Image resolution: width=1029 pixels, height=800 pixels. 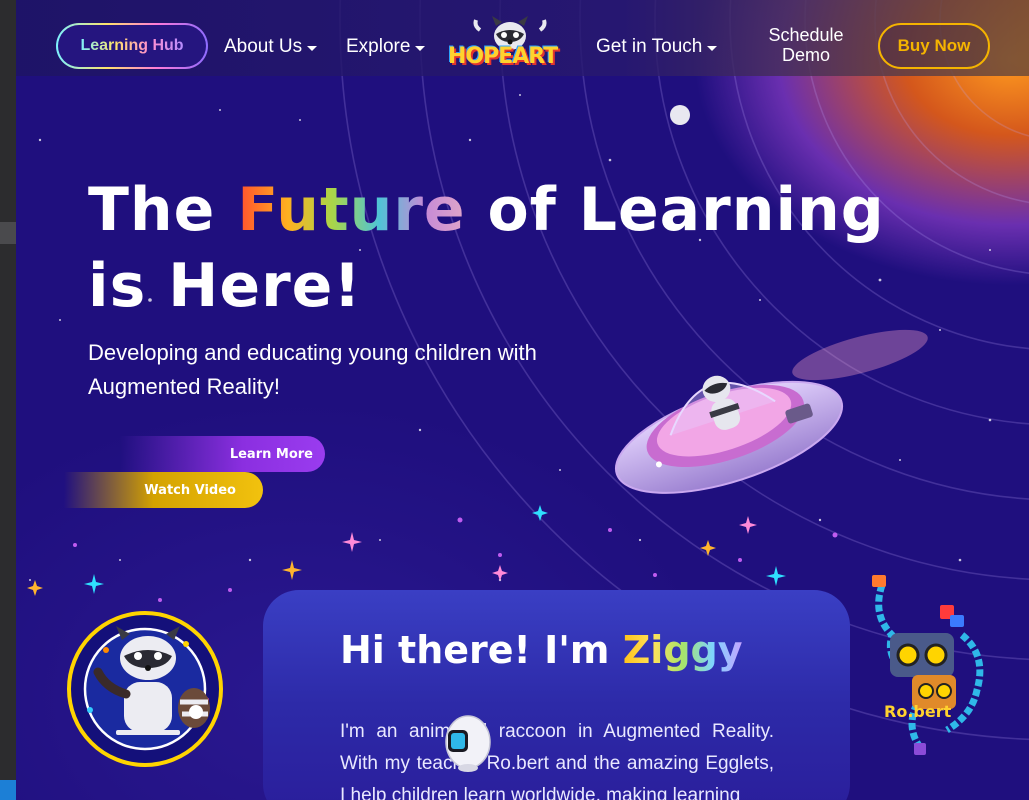 What do you see at coordinates (190, 490) in the screenshot?
I see `watch-video-label: Watch Video` at bounding box center [190, 490].